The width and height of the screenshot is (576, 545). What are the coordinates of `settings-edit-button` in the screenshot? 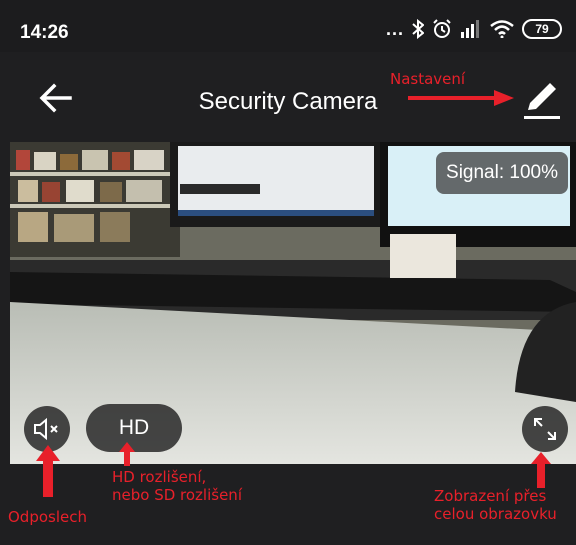 It's located at (542, 100).